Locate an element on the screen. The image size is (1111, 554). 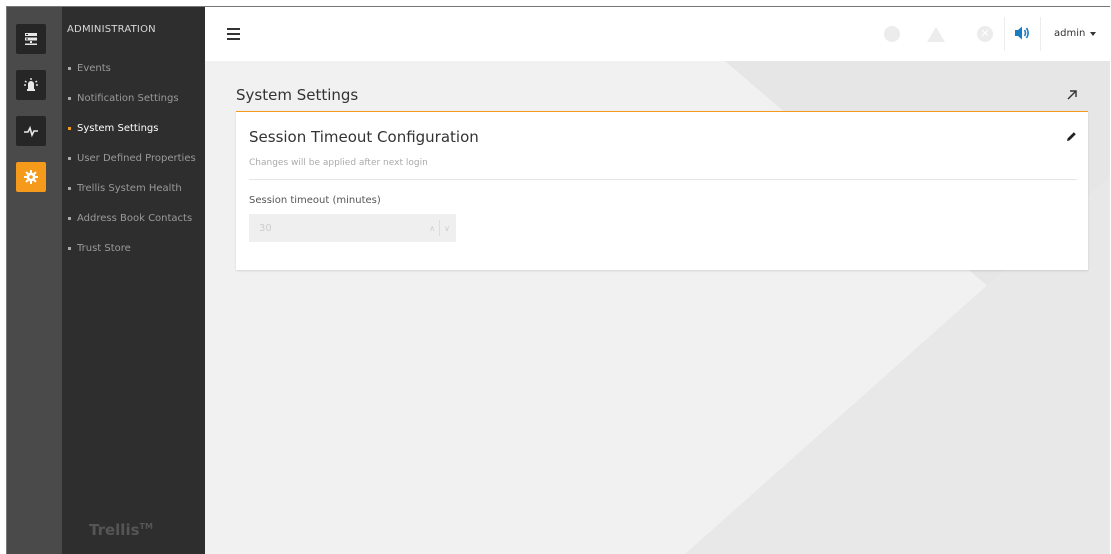
nav-item-notification-settings: Notification Settings is located at coordinates (123, 98).